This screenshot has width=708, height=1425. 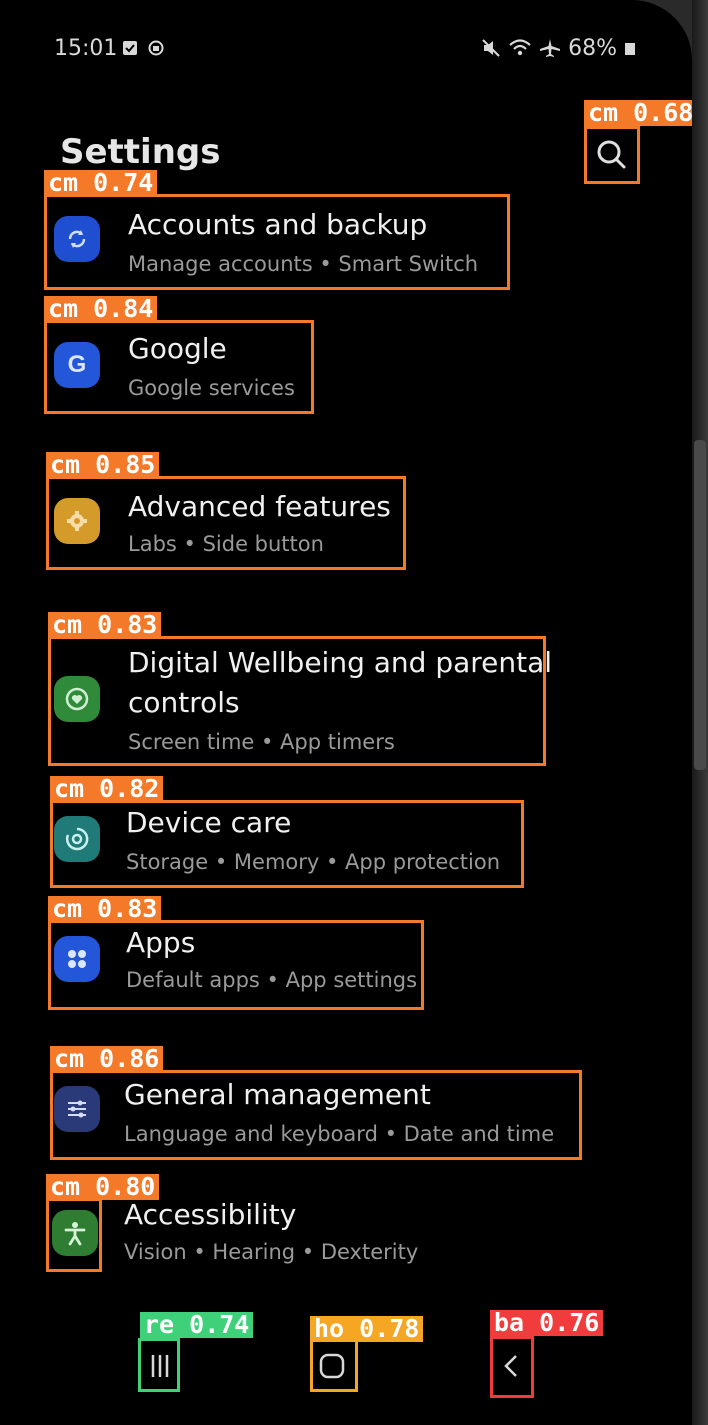 I want to click on search-button, so click(x=612, y=155).